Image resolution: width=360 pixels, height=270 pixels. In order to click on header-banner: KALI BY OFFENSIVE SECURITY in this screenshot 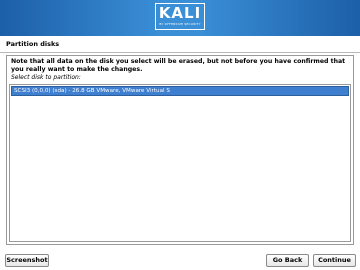, I will do `click(180, 18)`.